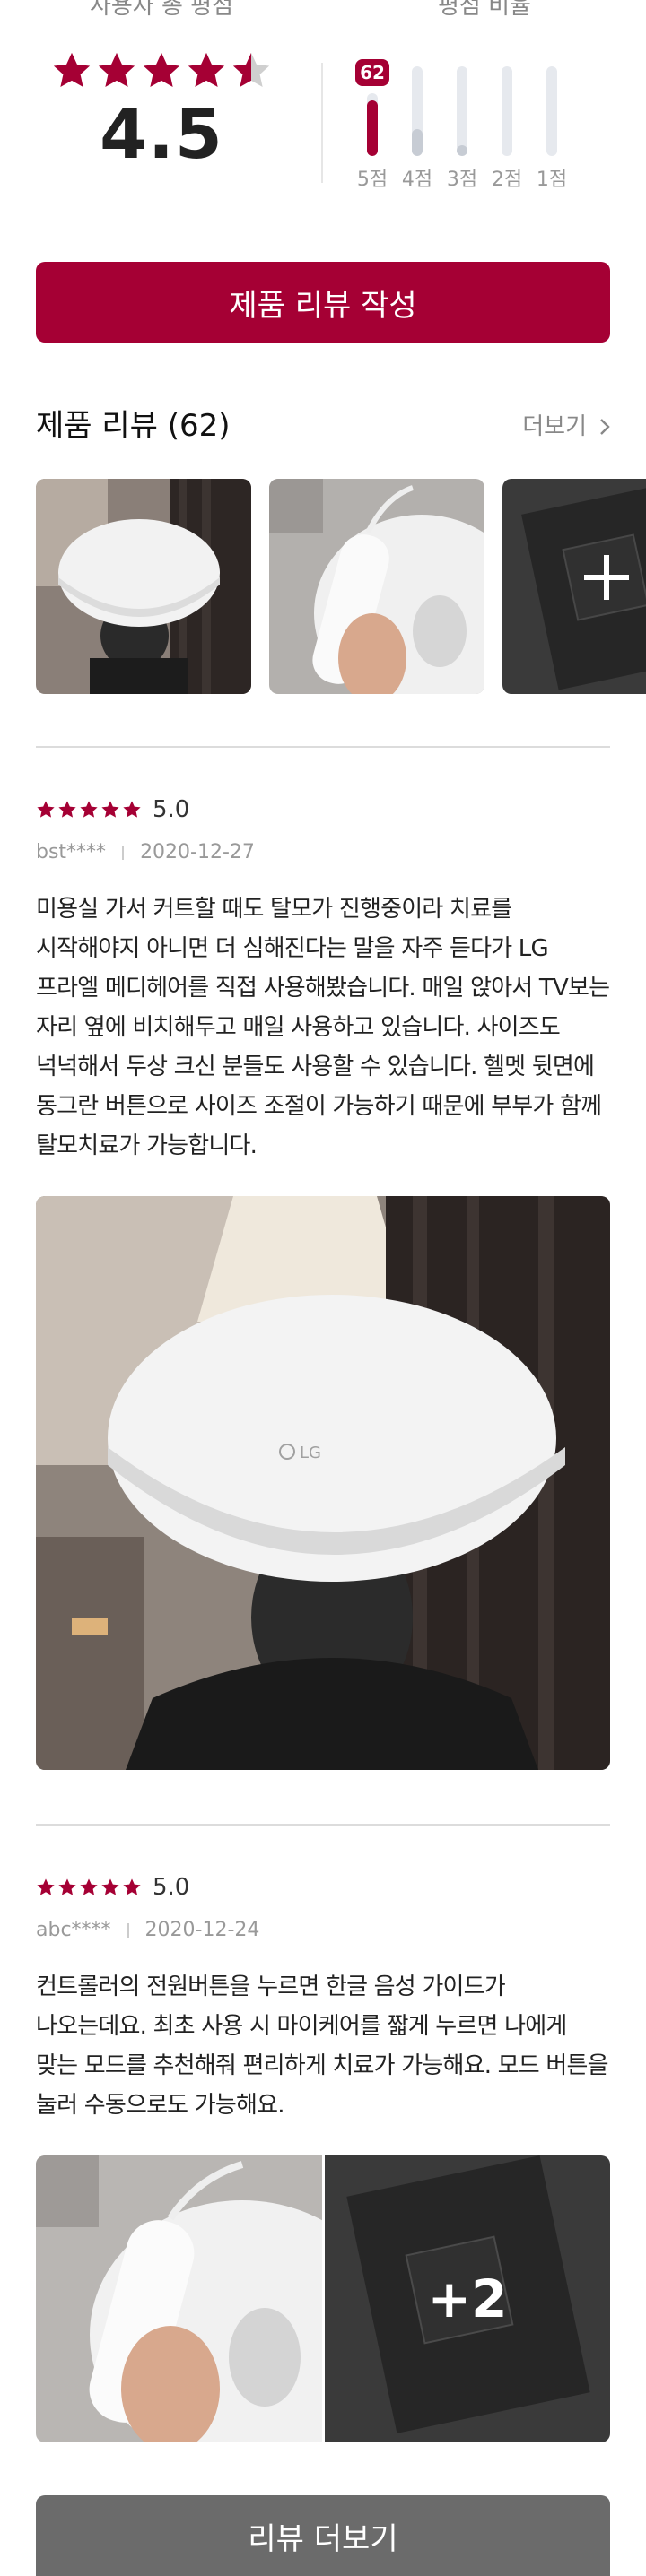  What do you see at coordinates (484, 10) in the screenshot?
I see `rating-ratio-label: 평점 비율` at bounding box center [484, 10].